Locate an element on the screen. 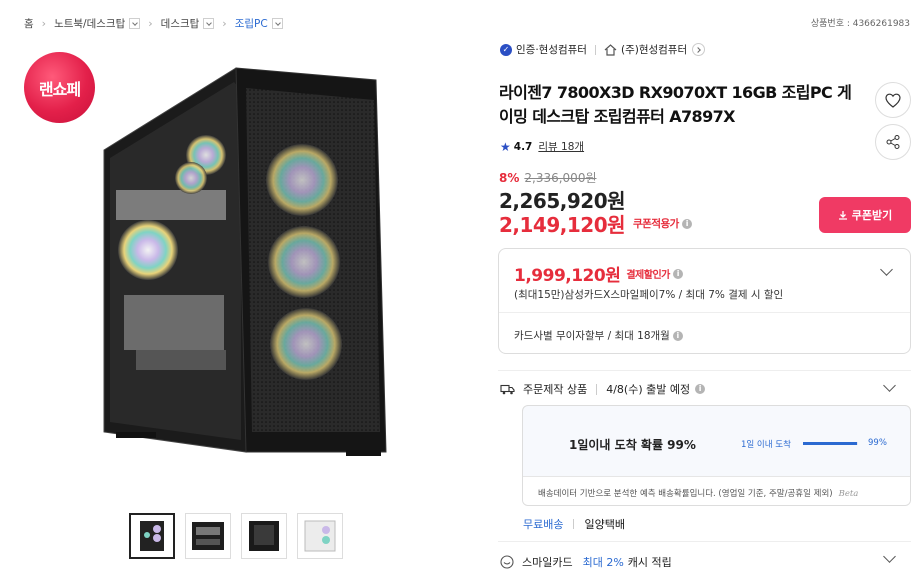  delivery-probability-text: 1일이내 도착 확률 99% is located at coordinates (632, 445).